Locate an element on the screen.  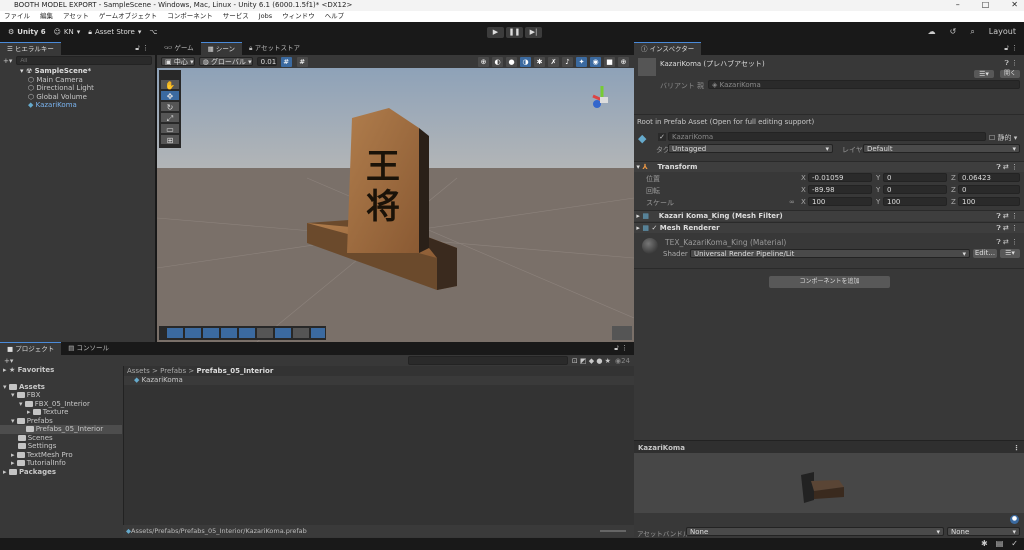
menu-item: ゲームオブジェクト is located at coordinates (128, 16).